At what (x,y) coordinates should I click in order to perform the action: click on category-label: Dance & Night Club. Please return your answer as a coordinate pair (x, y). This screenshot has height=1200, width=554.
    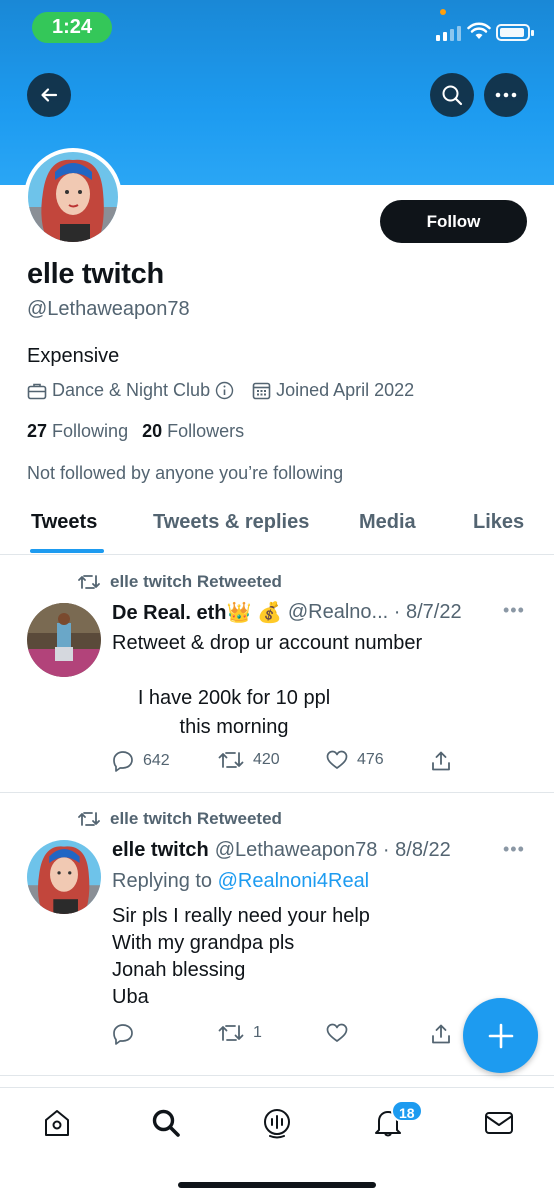
    Looking at the image, I should click on (131, 390).